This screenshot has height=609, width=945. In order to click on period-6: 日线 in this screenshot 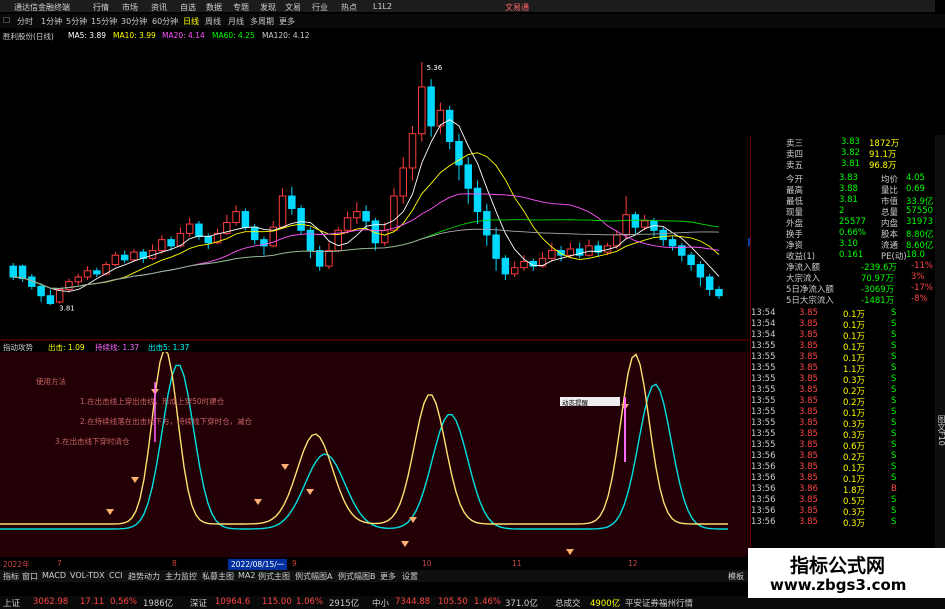, I will do `click(191, 21)`.